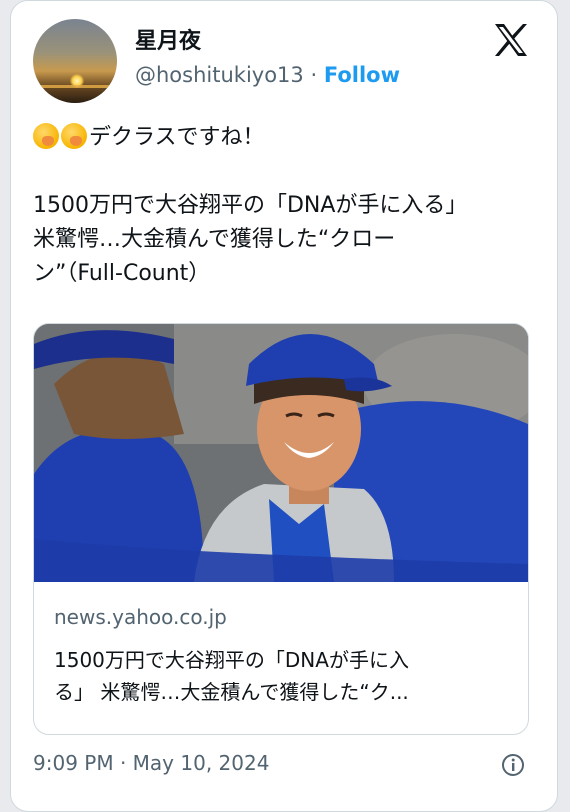  What do you see at coordinates (140, 617) in the screenshot?
I see `link-domain: news.yahoo.co.jp` at bounding box center [140, 617].